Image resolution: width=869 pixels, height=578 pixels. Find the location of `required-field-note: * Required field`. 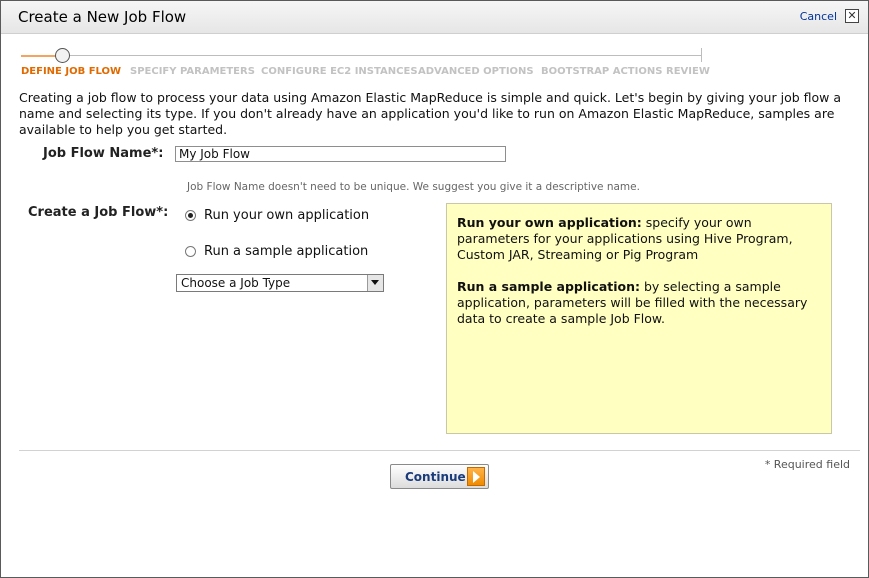

required-field-note: * Required field is located at coordinates (807, 464).